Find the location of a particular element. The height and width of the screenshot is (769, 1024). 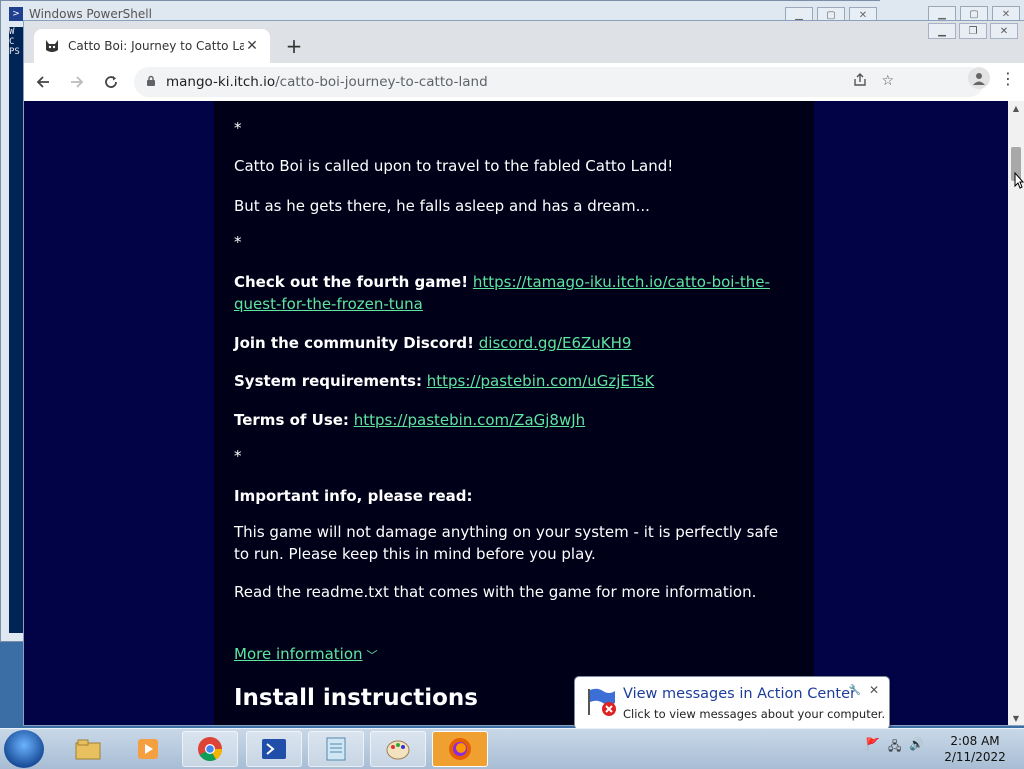

important-heading: Important info, please read: is located at coordinates (353, 496).